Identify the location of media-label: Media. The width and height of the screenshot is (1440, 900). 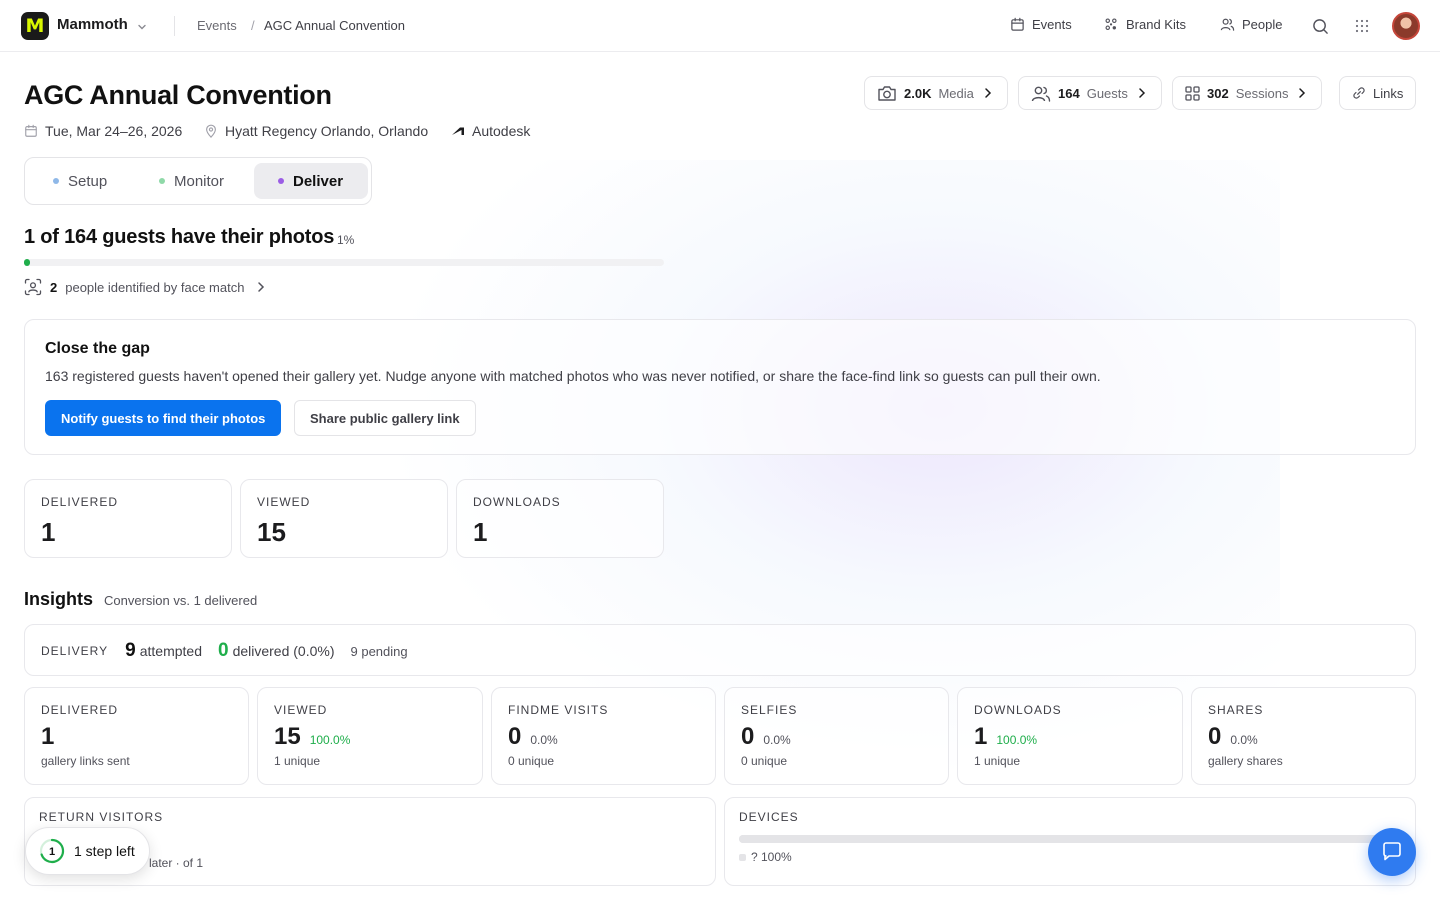
(956, 93).